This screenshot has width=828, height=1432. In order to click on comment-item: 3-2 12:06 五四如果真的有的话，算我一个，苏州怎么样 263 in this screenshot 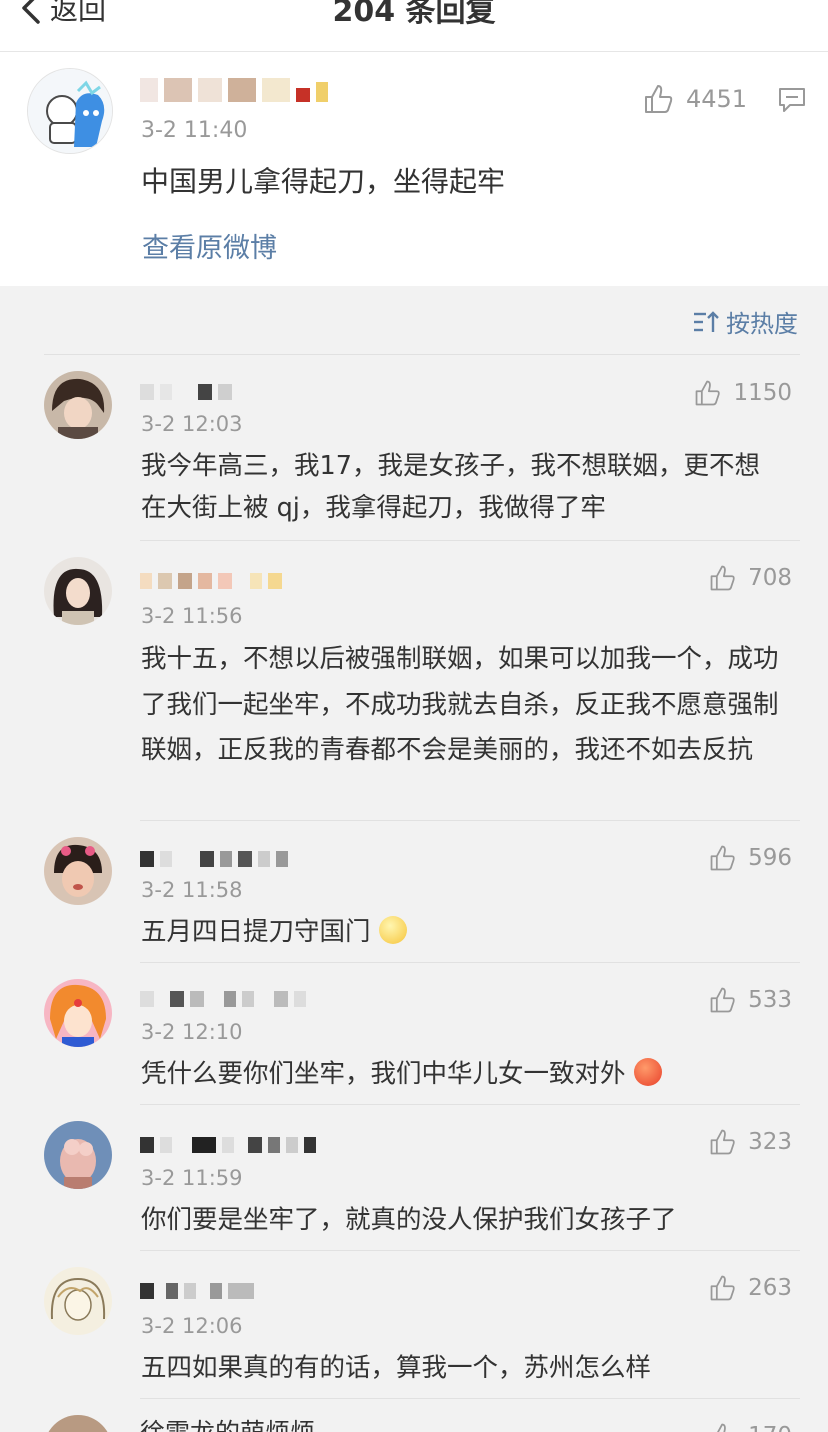, I will do `click(414, 1325)`.